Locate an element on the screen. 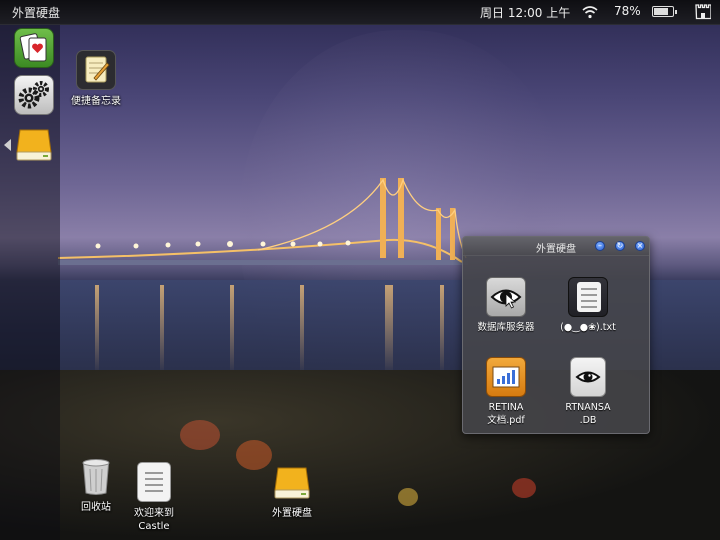 The height and width of the screenshot is (540, 720). dock-active-indicator is located at coordinates (7, 145).